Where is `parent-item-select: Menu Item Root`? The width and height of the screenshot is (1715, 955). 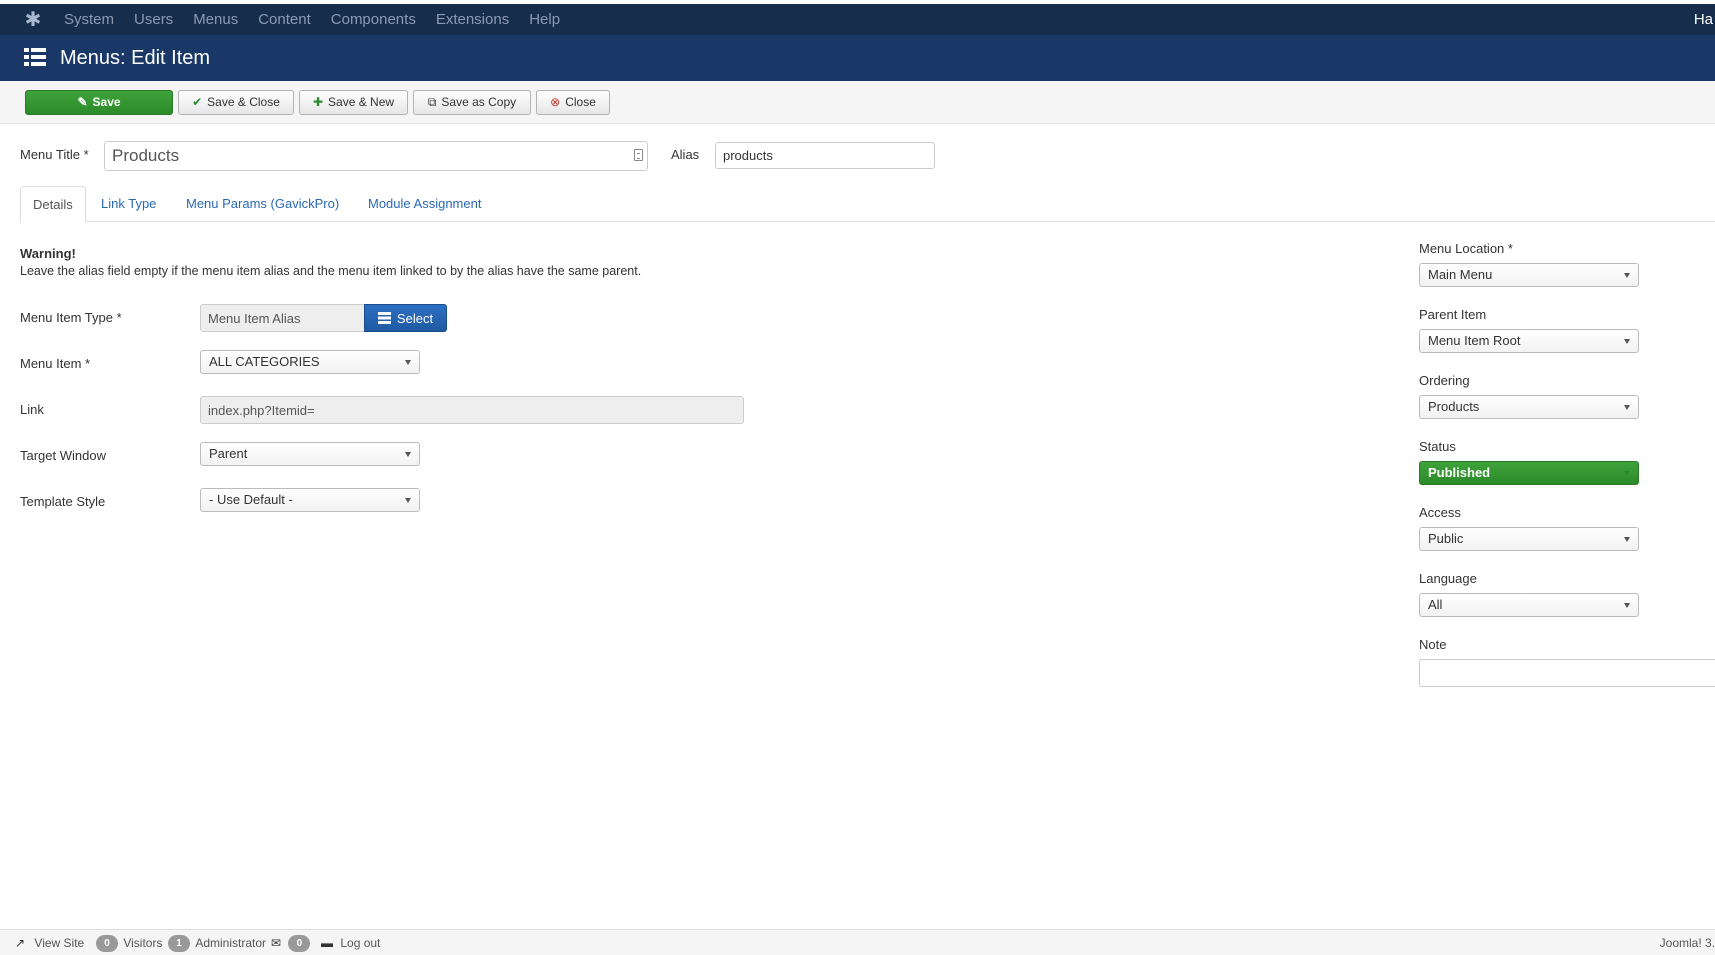
parent-item-select: Menu Item Root is located at coordinates (1529, 341).